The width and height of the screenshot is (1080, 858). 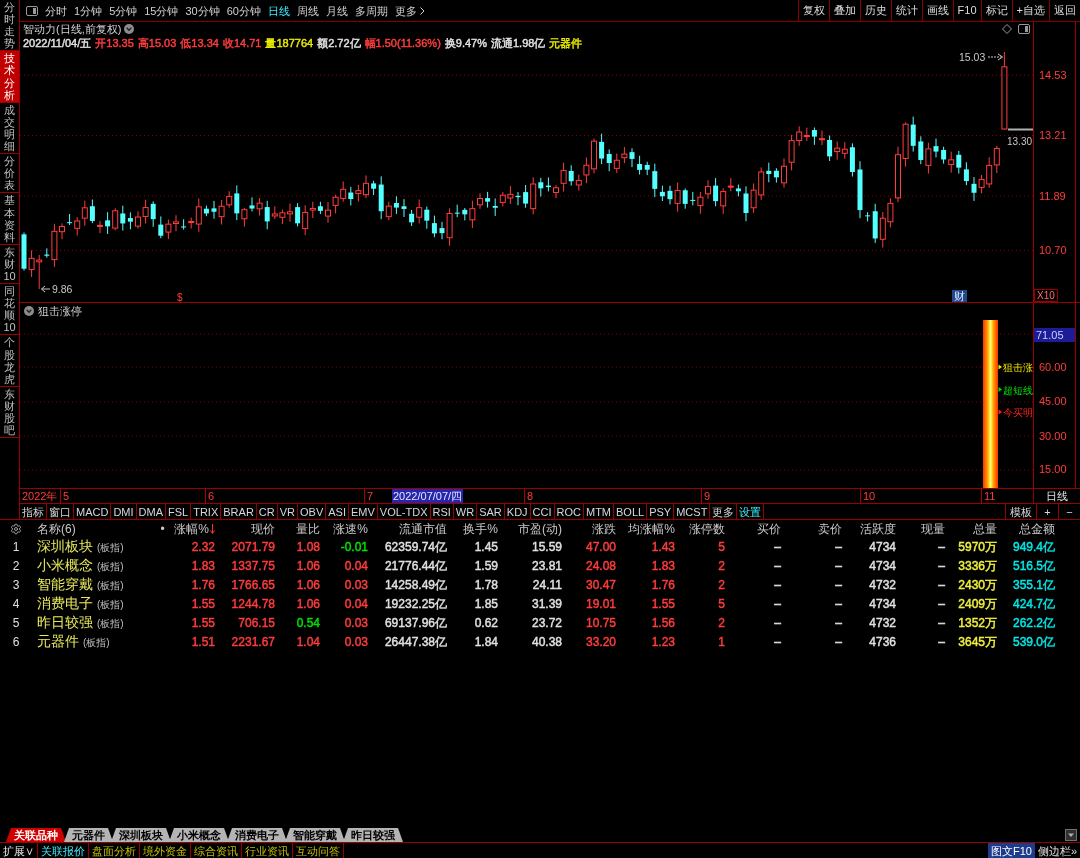 I want to click on indicator-tab: VOL-TDX, so click(x=404, y=511).